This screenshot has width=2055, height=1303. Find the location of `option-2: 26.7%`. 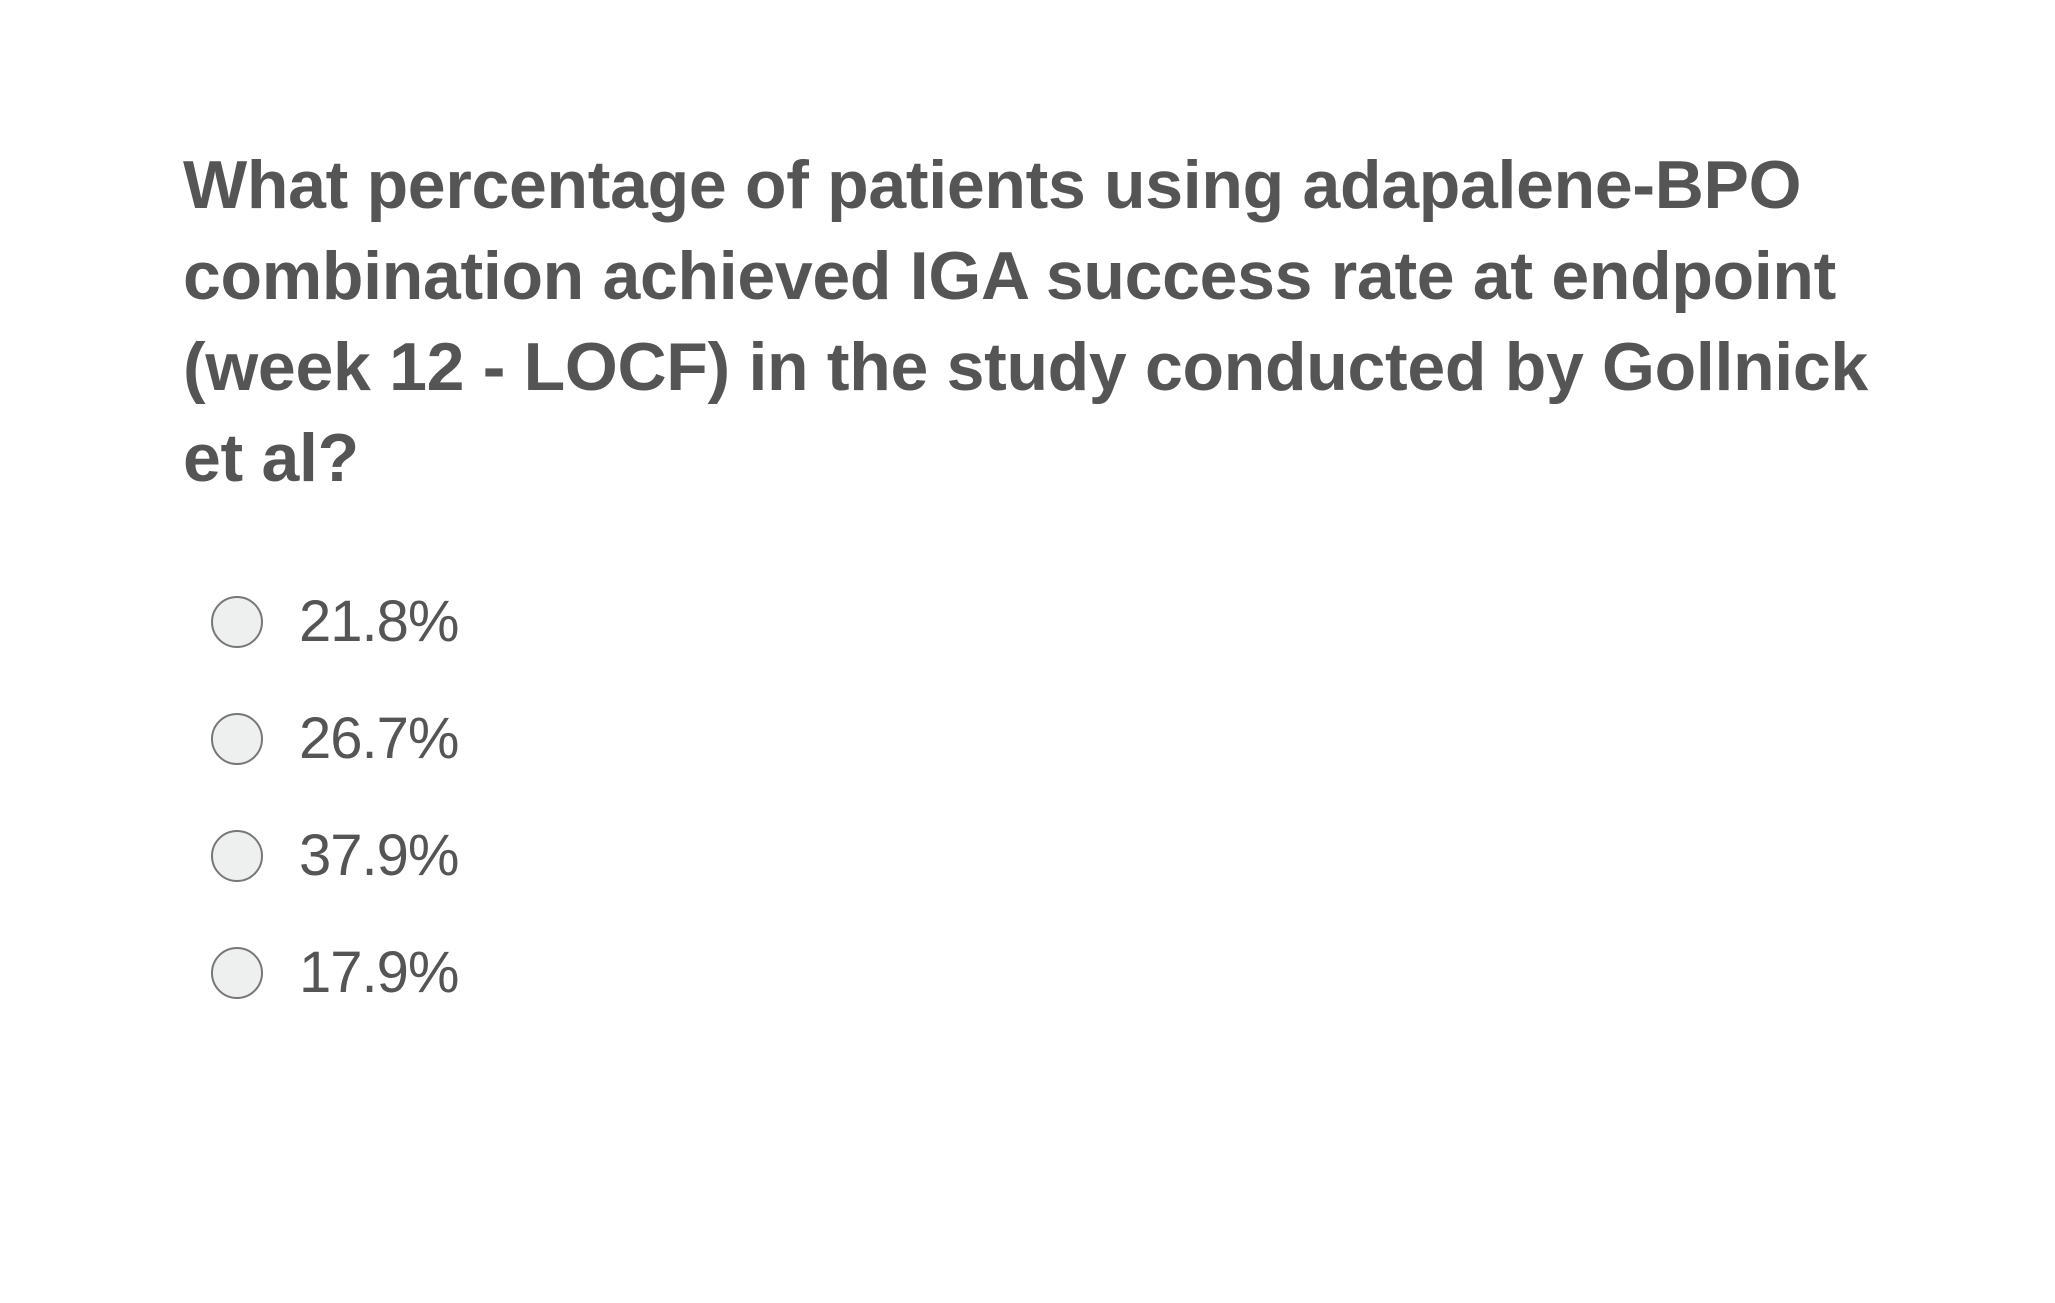

option-2: 26.7% is located at coordinates (335, 738).